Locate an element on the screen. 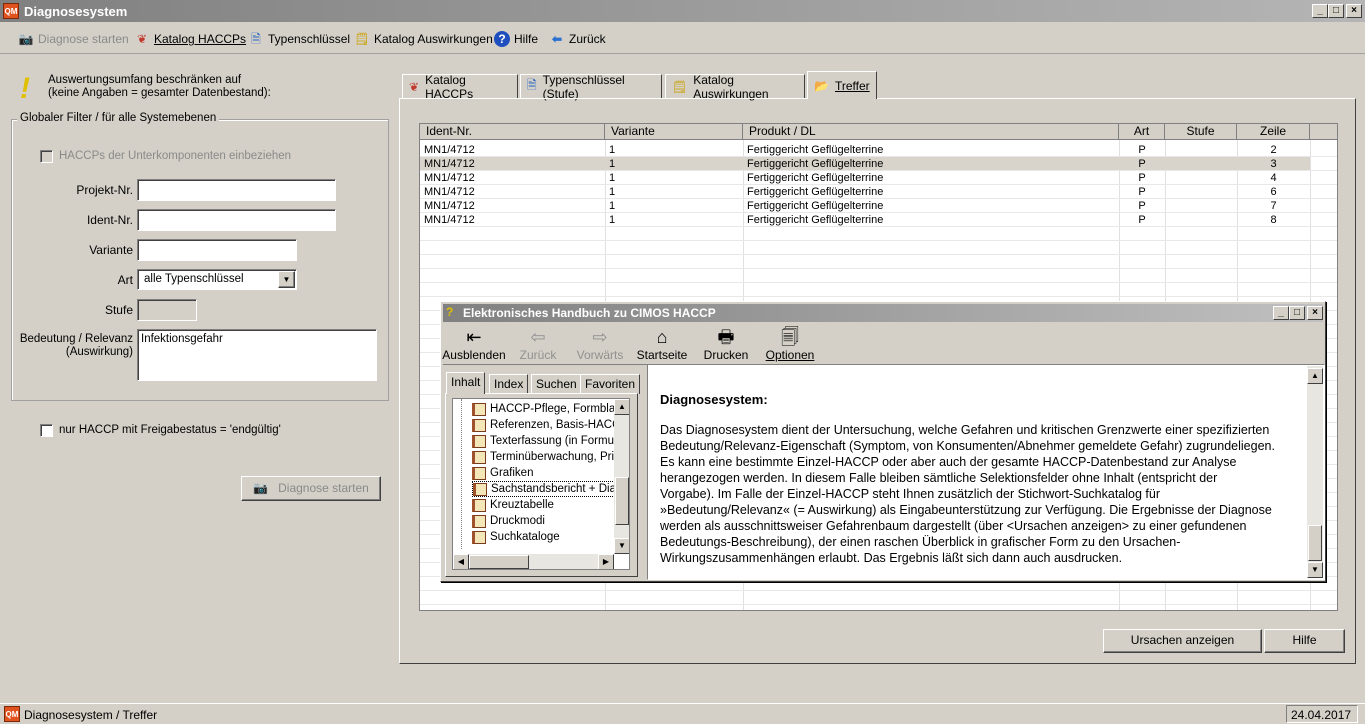 The image size is (1365, 724). help-zurueck-label: Zurück is located at coordinates (538, 355).